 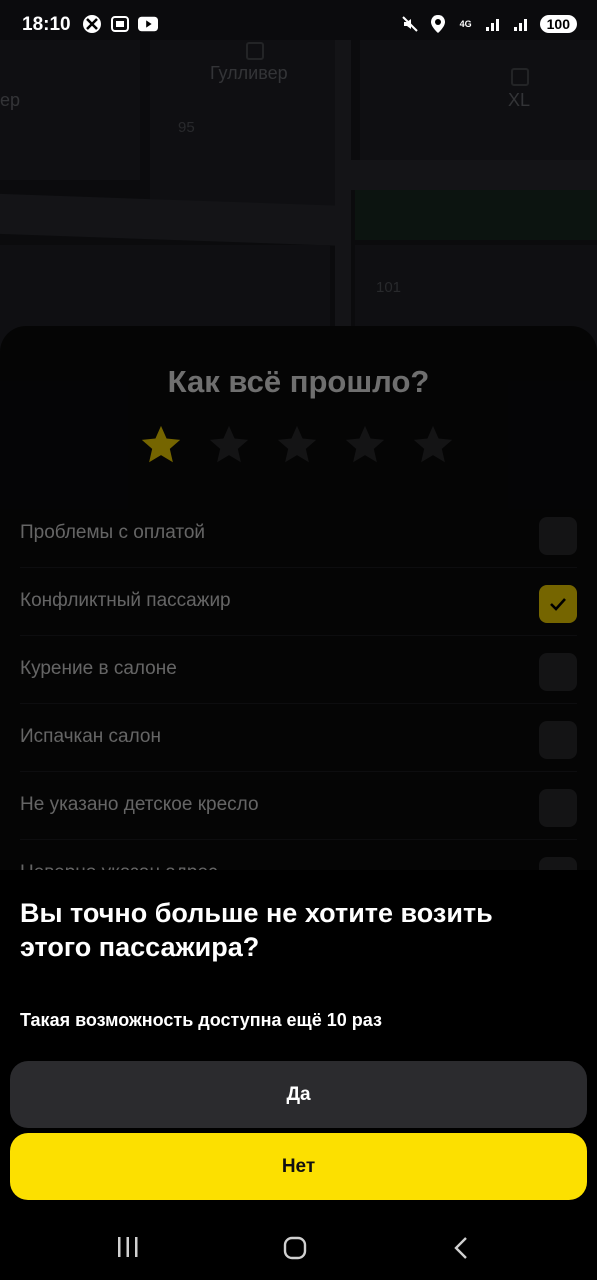 What do you see at coordinates (520, 77) in the screenshot?
I see `shopping-bag-icon` at bounding box center [520, 77].